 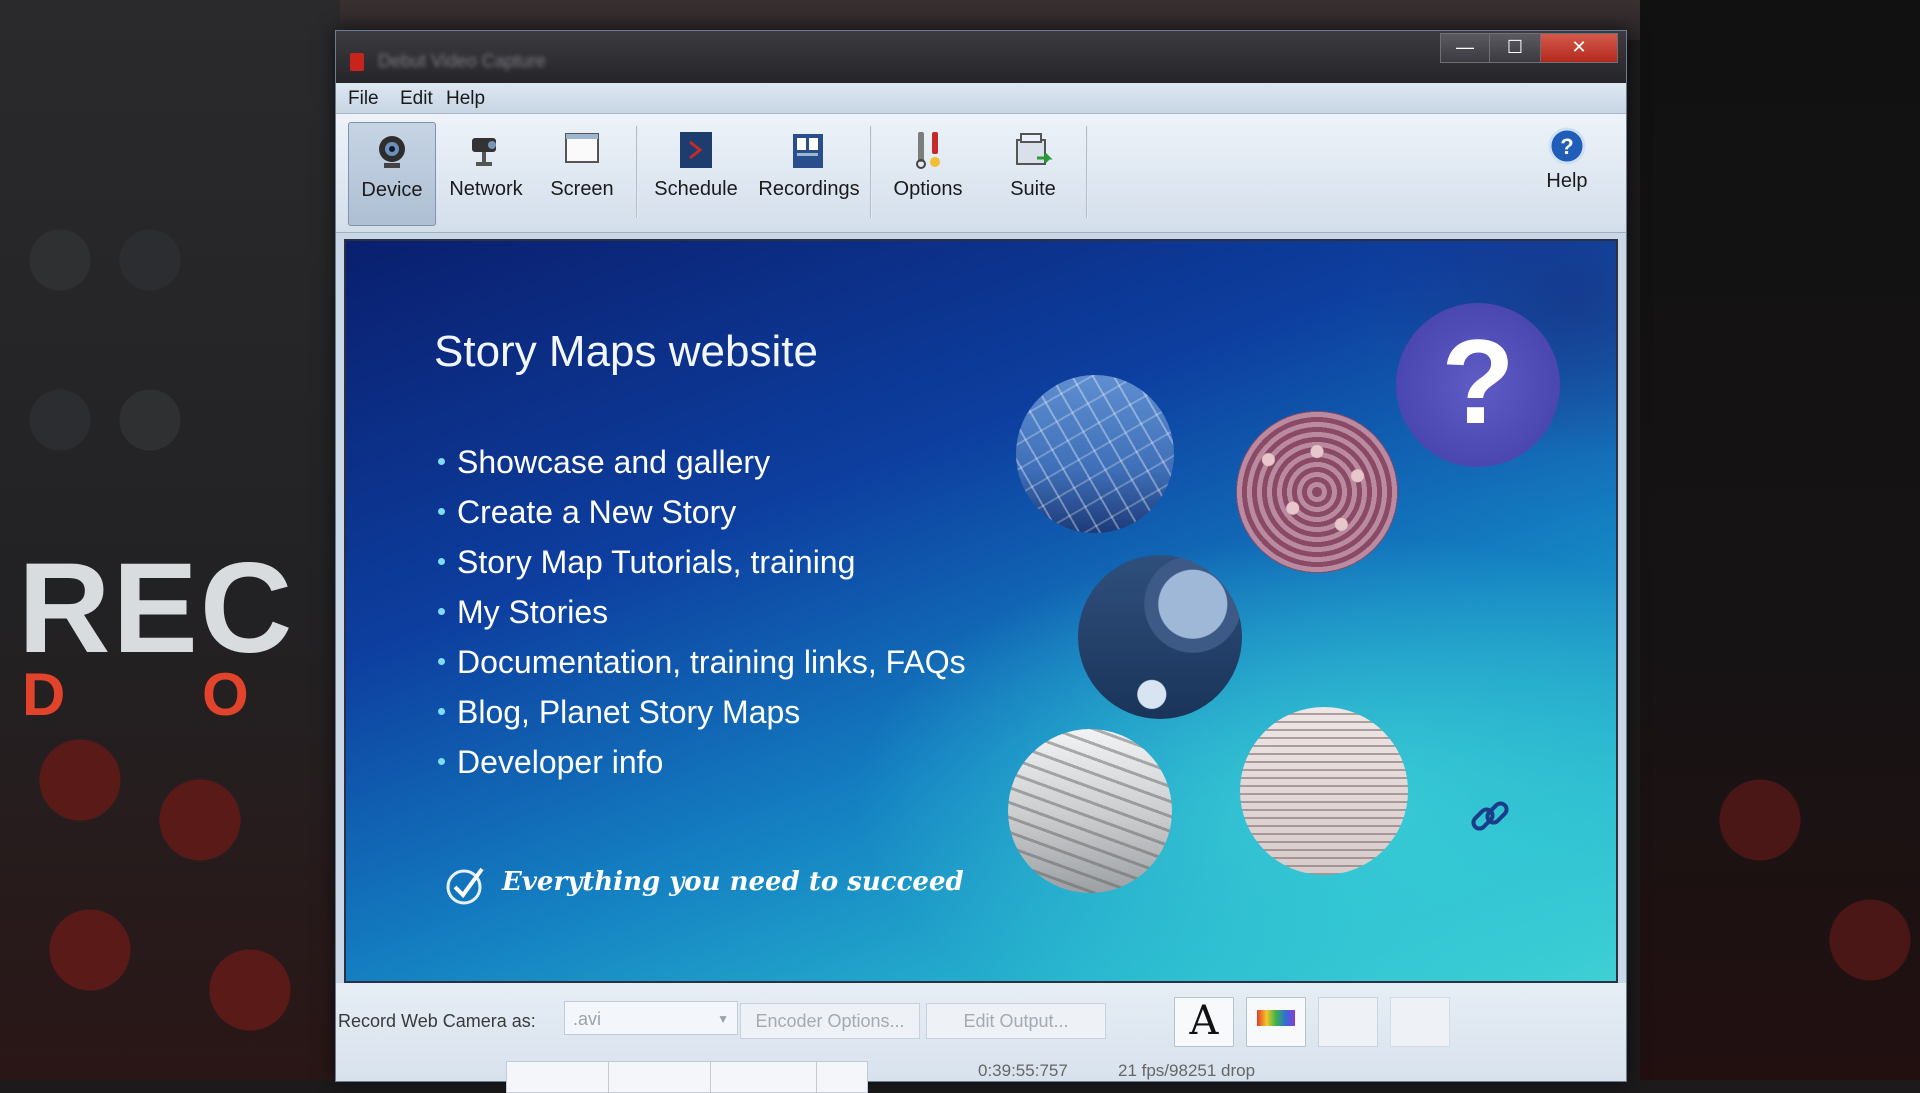 What do you see at coordinates (597, 512) in the screenshot?
I see `bullet-text: Create a New Story` at bounding box center [597, 512].